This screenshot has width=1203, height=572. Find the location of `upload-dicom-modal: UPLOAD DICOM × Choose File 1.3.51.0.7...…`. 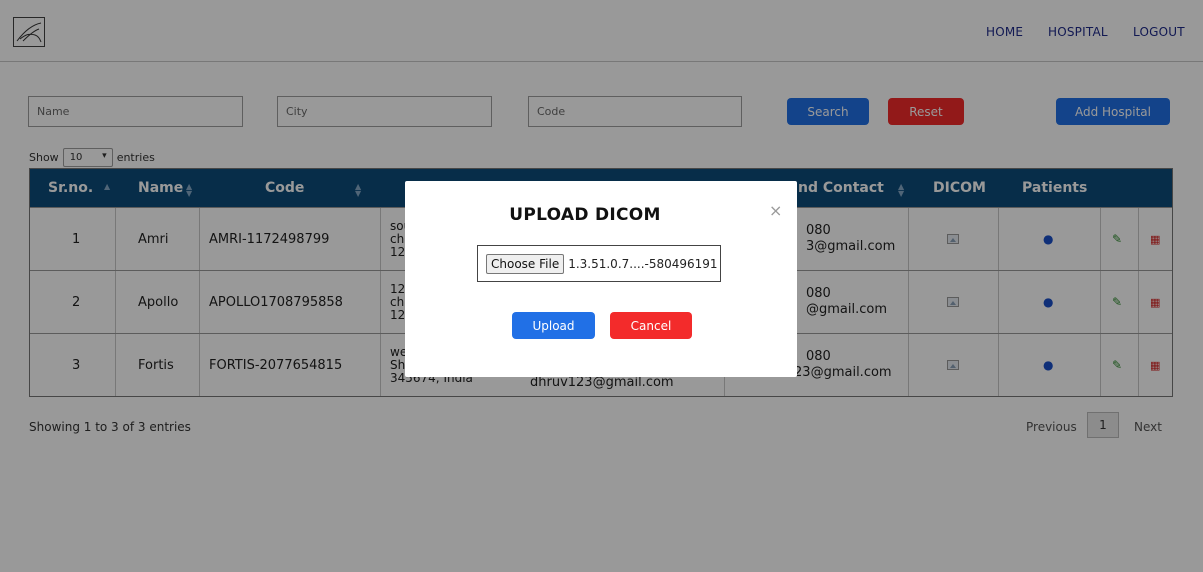

upload-dicom-modal: UPLOAD DICOM × Choose File 1.3.51.0.7...… is located at coordinates (601, 279).